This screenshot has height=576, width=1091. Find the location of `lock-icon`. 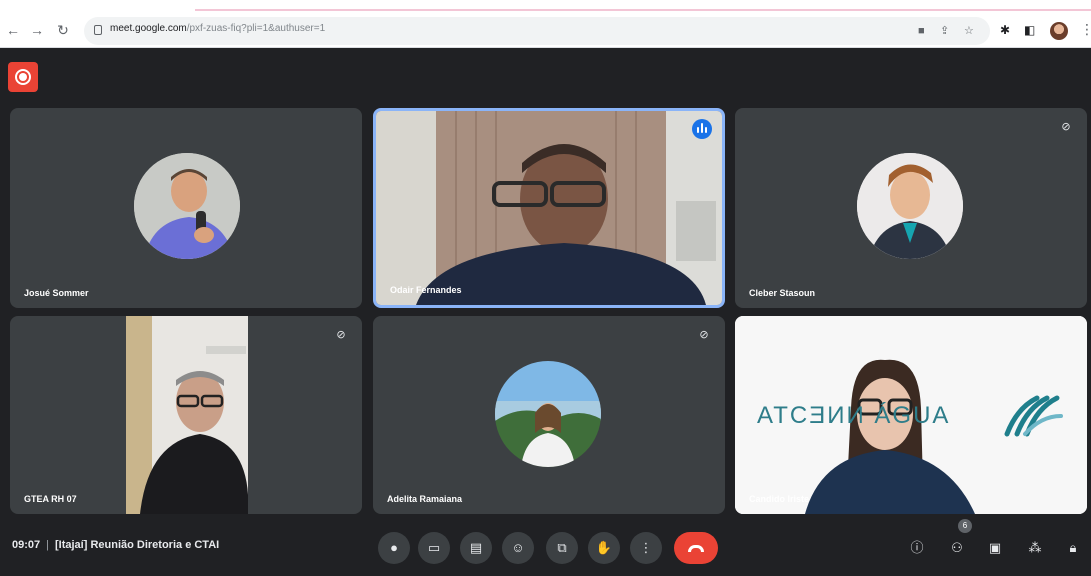

lock-icon is located at coordinates (98, 30).